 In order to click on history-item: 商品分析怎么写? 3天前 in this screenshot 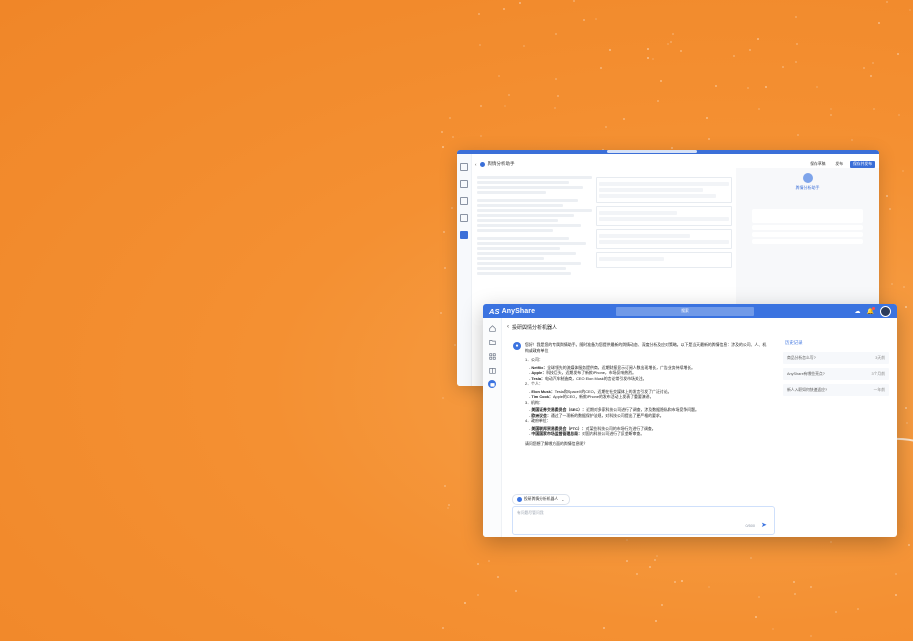, I will do `click(836, 358)`.